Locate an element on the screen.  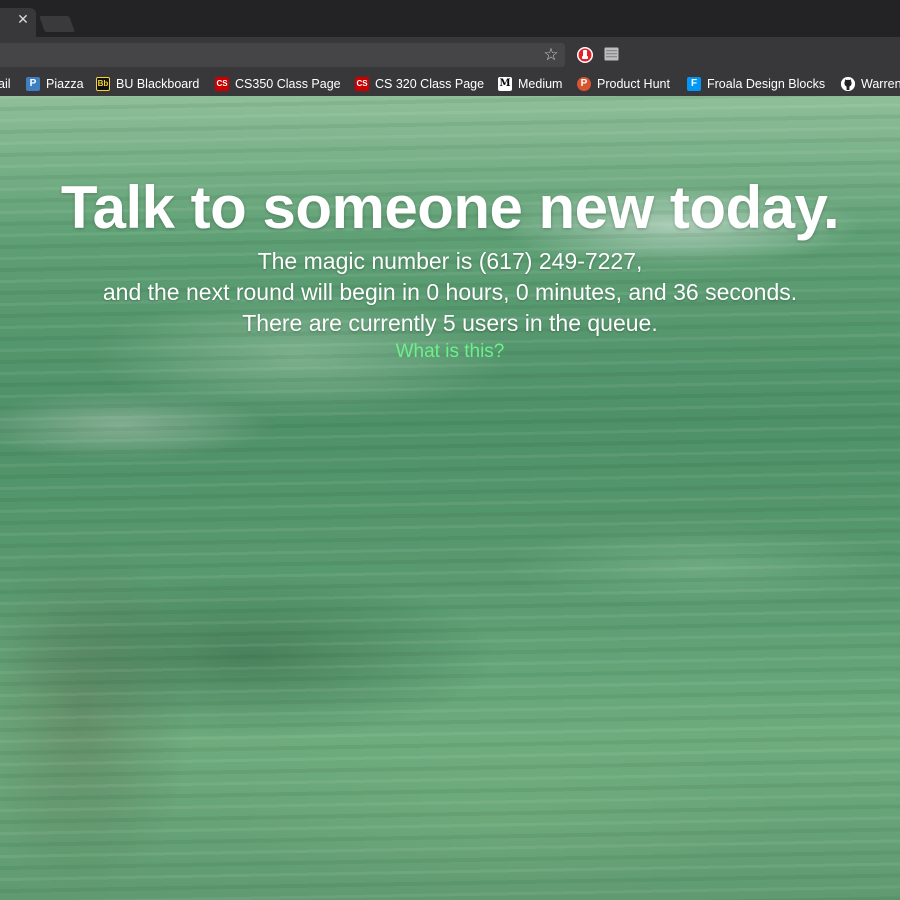
bookmark-label: Warren is located at coordinates (880, 83).